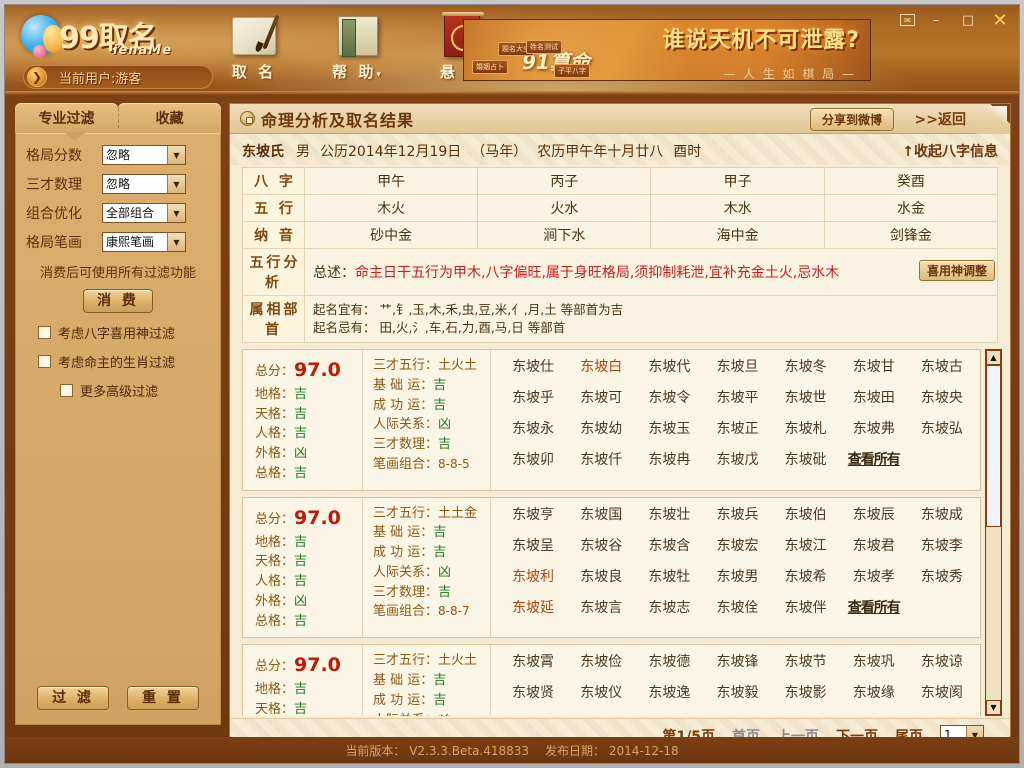 The width and height of the screenshot is (1024, 768). What do you see at coordinates (254, 47) in the screenshot?
I see `nav-button-naming: 取 名` at bounding box center [254, 47].